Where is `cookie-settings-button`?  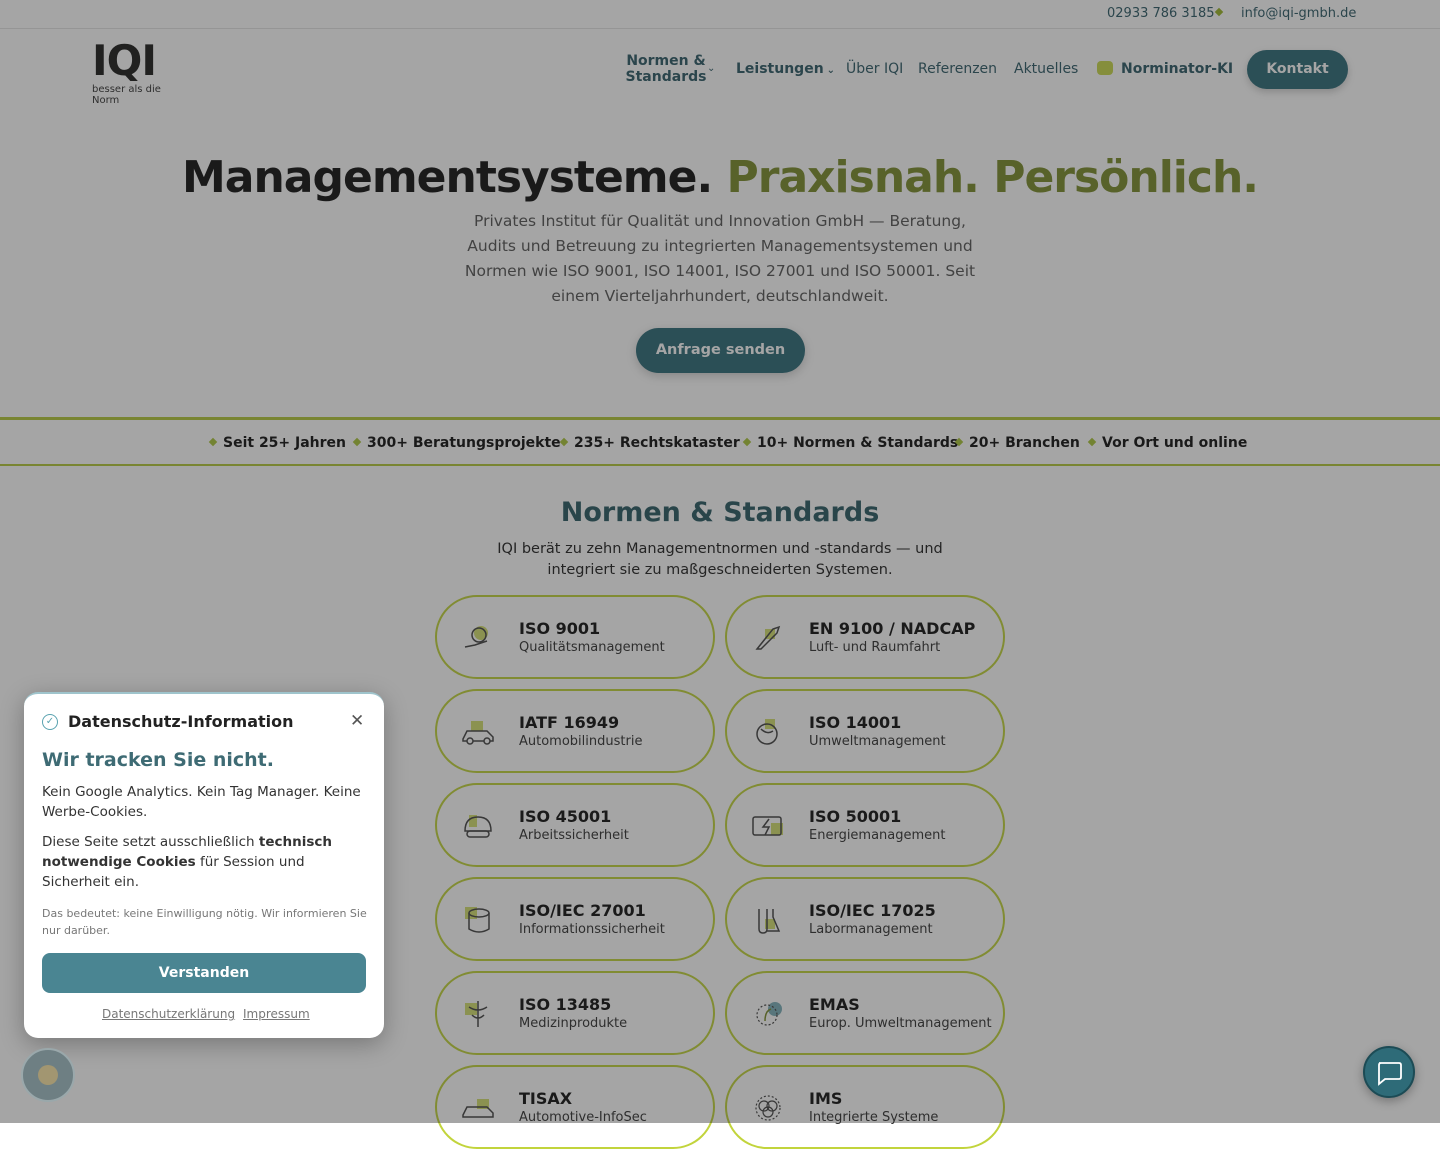 cookie-settings-button is located at coordinates (48, 1075).